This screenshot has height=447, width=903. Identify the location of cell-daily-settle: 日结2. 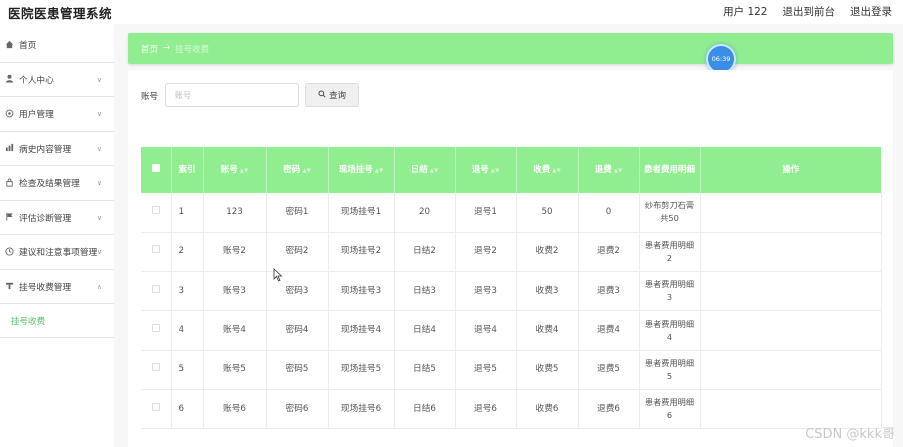
(425, 252).